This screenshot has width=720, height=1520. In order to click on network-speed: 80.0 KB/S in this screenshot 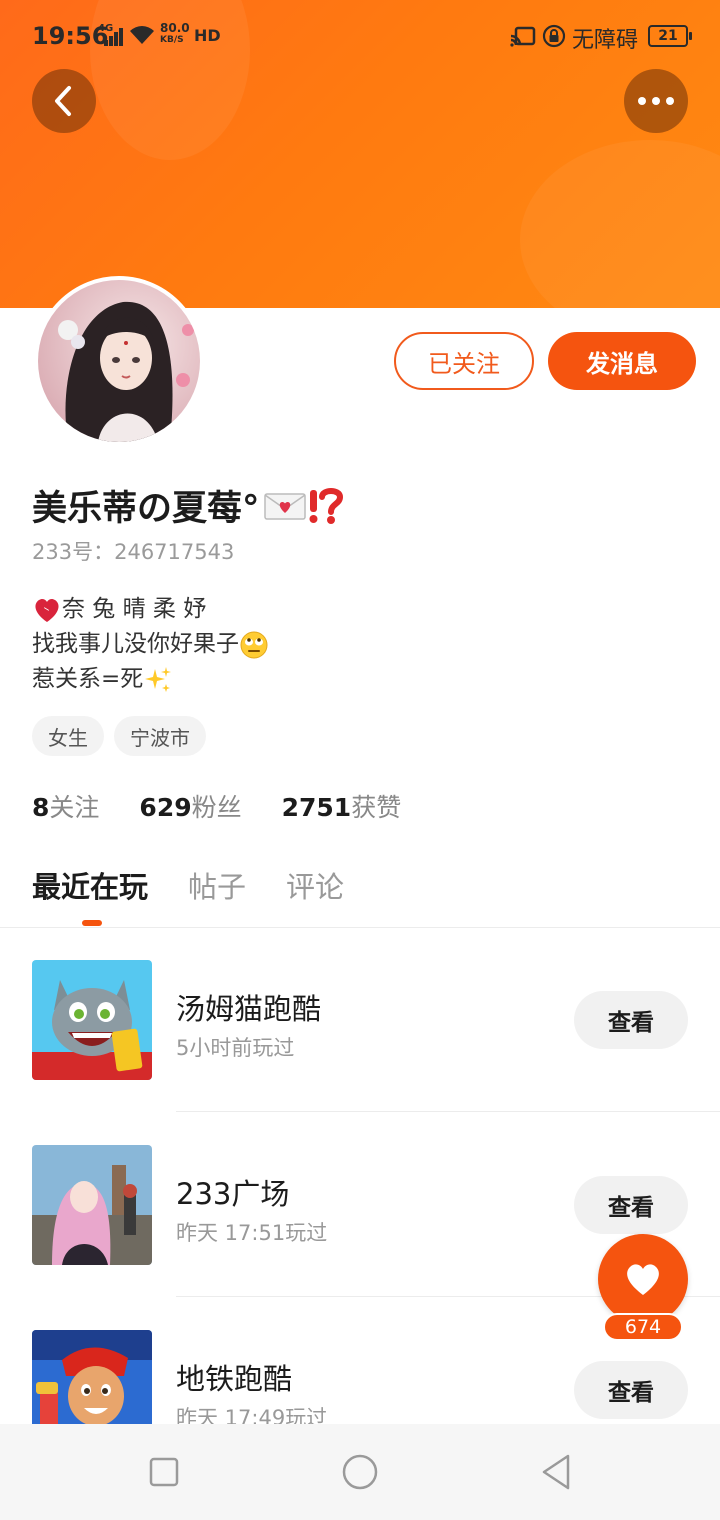, I will do `click(175, 34)`.